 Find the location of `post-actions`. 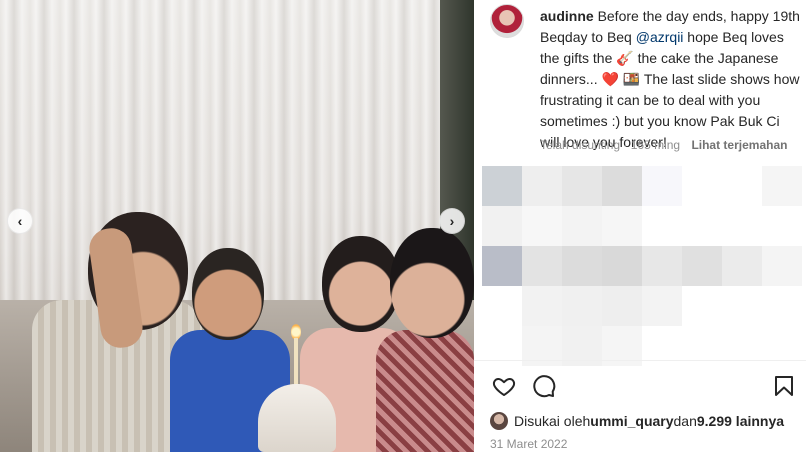

post-actions is located at coordinates (642, 387).